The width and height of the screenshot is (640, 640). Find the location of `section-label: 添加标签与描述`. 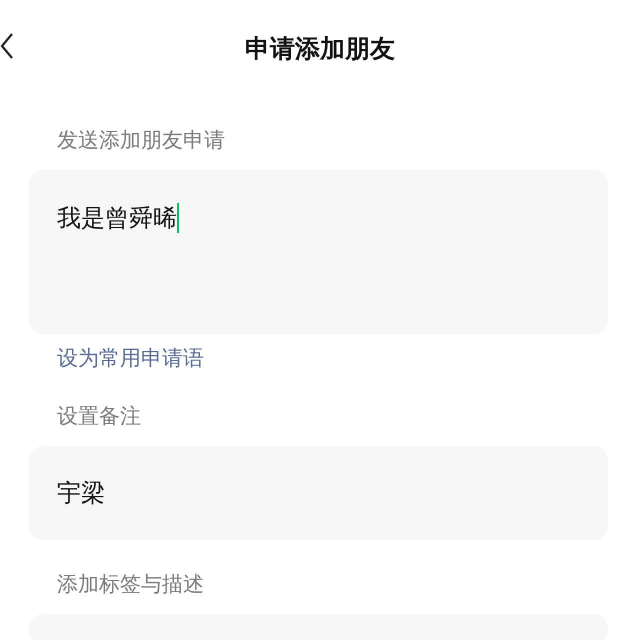

section-label: 添加标签与描述 is located at coordinates (131, 584).